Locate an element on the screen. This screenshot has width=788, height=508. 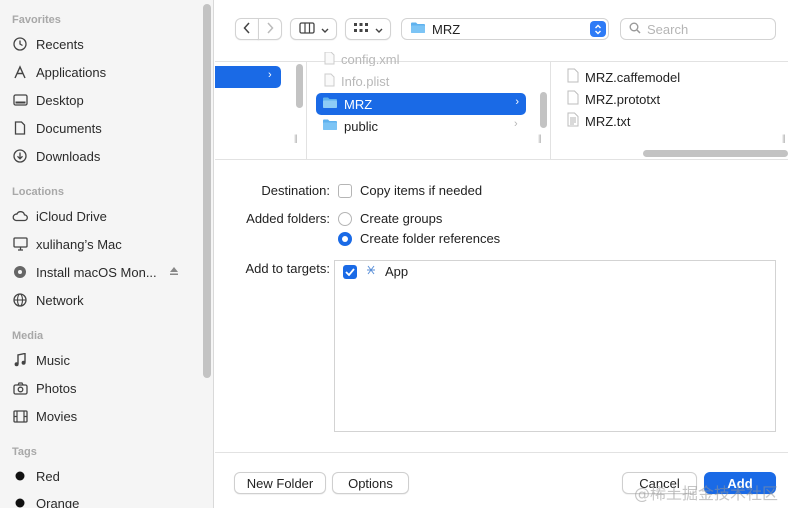
desktop-icon is located at coordinates (20, 100).